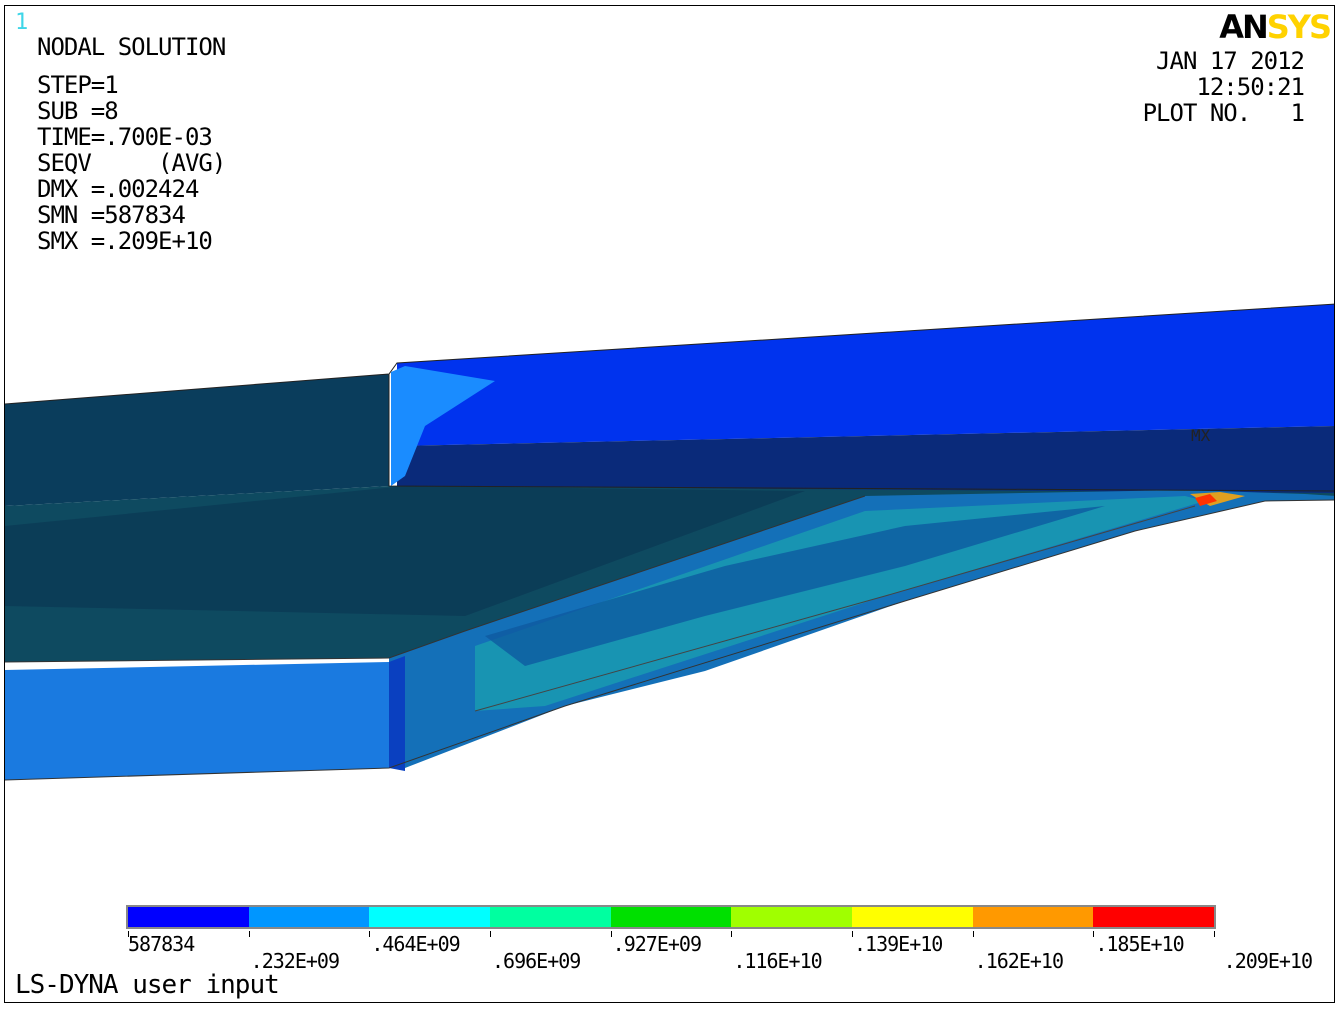 This screenshot has width=1343, height=1010. I want to click on upper-beam-top, so click(865, 375).